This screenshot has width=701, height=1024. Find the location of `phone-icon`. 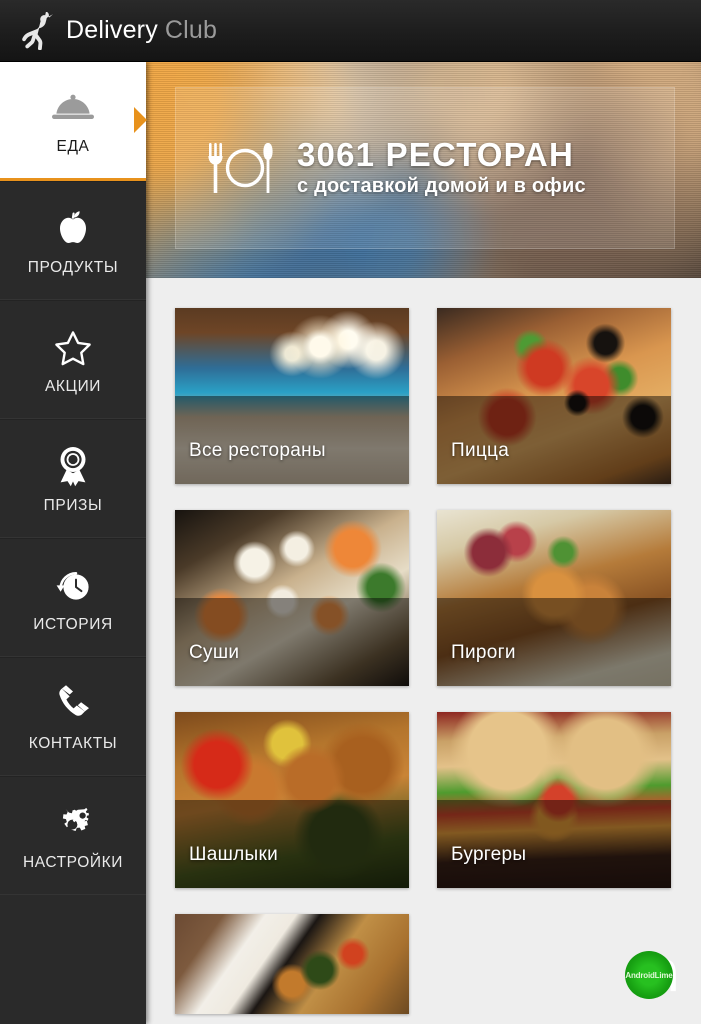

phone-icon is located at coordinates (73, 703).